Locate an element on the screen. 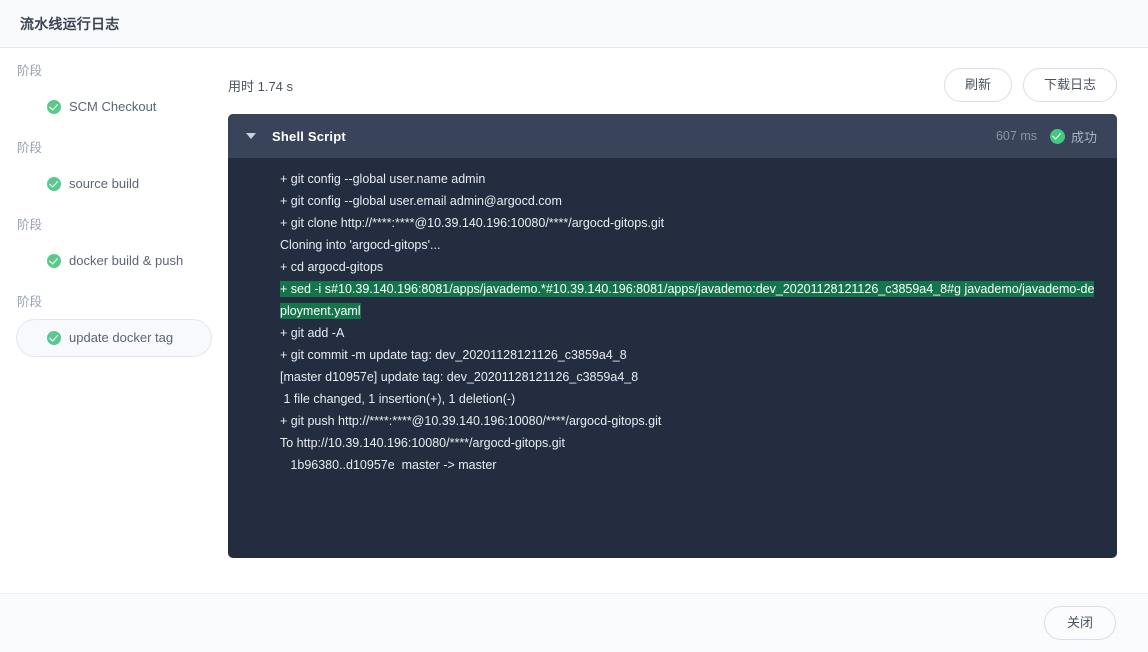 This screenshot has height=652, width=1148. status-badge: 成功 is located at coordinates (1073, 136).